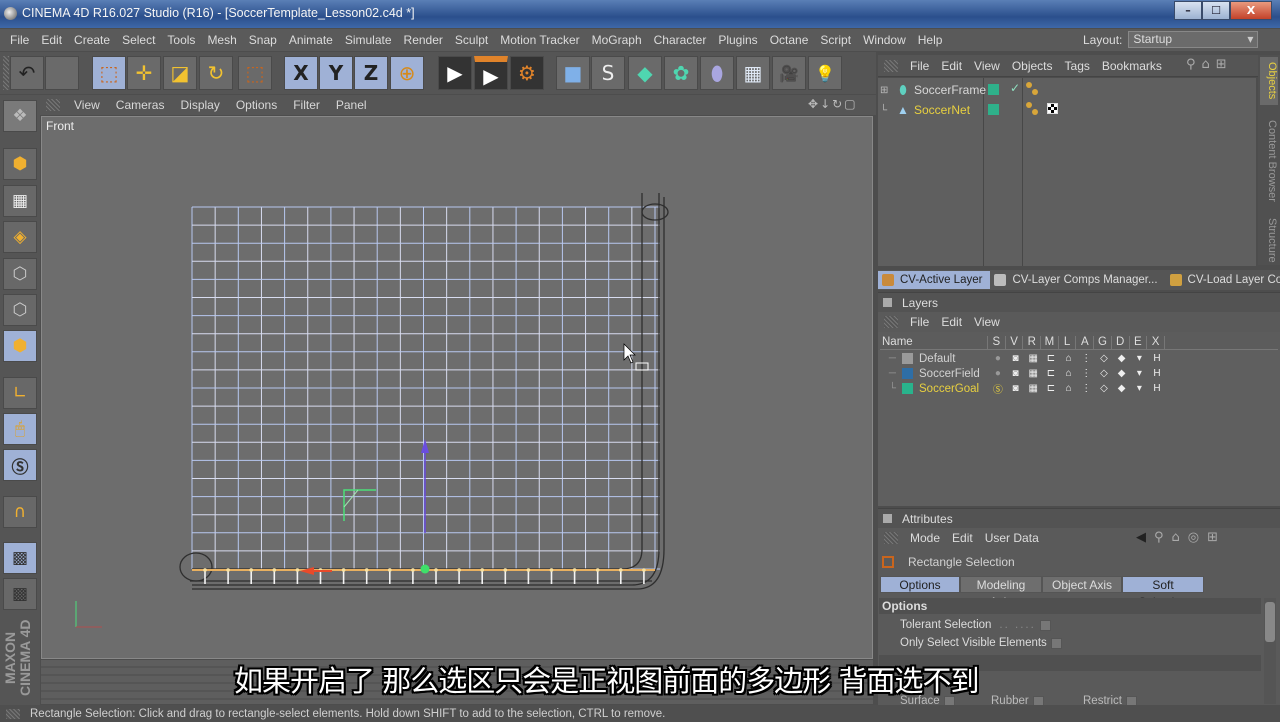 Image resolution: width=1280 pixels, height=722 pixels. I want to click on solo-active-icon: Ⓢ, so click(998, 388).